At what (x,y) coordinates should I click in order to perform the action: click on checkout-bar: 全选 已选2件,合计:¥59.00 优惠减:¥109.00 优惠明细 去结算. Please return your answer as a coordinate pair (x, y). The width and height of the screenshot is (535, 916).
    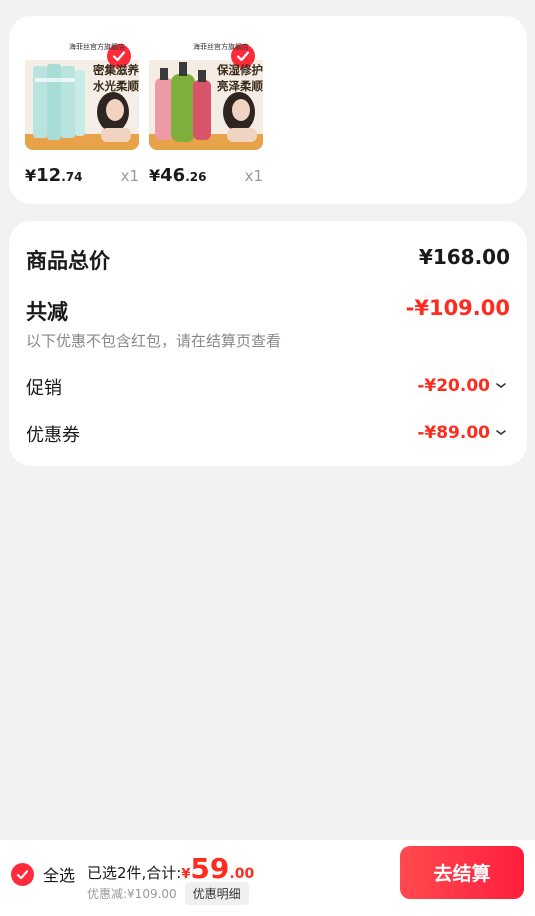
    Looking at the image, I should click on (267, 878).